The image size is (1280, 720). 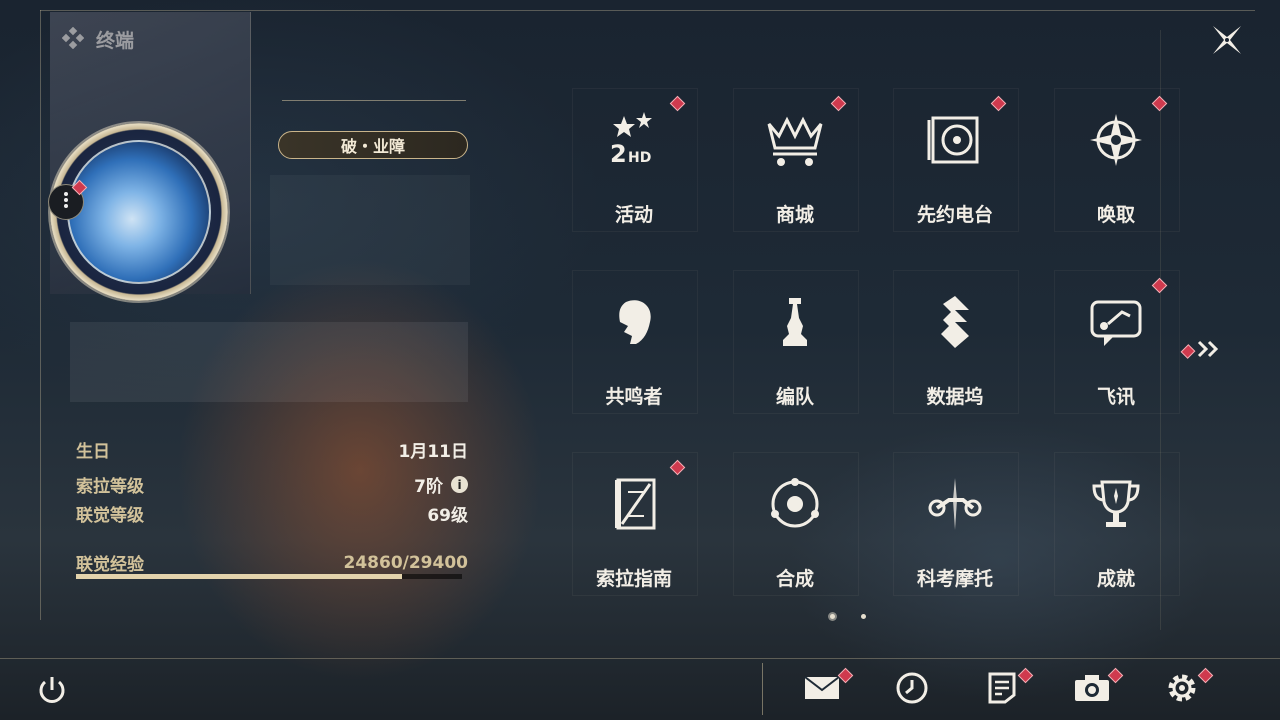 What do you see at coordinates (848, 616) in the screenshot?
I see `page-indicator` at bounding box center [848, 616].